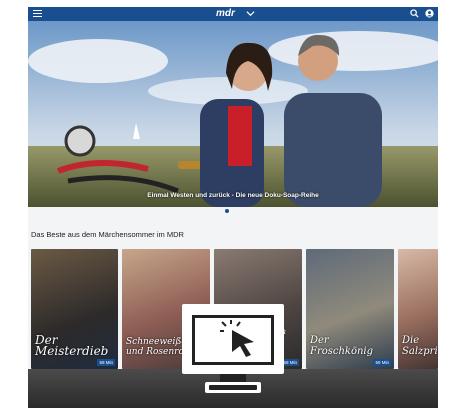 This screenshot has width=455, height=408. I want to click on section-title: Das Beste aus dem Märchensommer im MDR, so click(107, 234).